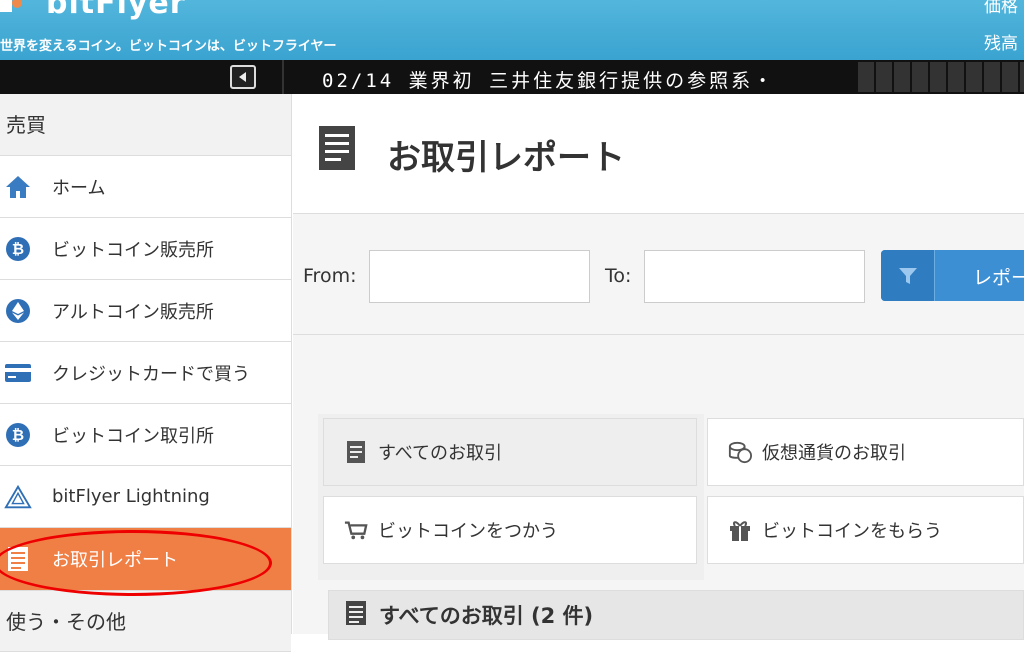 The width and height of the screenshot is (1024, 653). What do you see at coordinates (998, 278) in the screenshot?
I see `report-button-label: レポート` at bounding box center [998, 278].